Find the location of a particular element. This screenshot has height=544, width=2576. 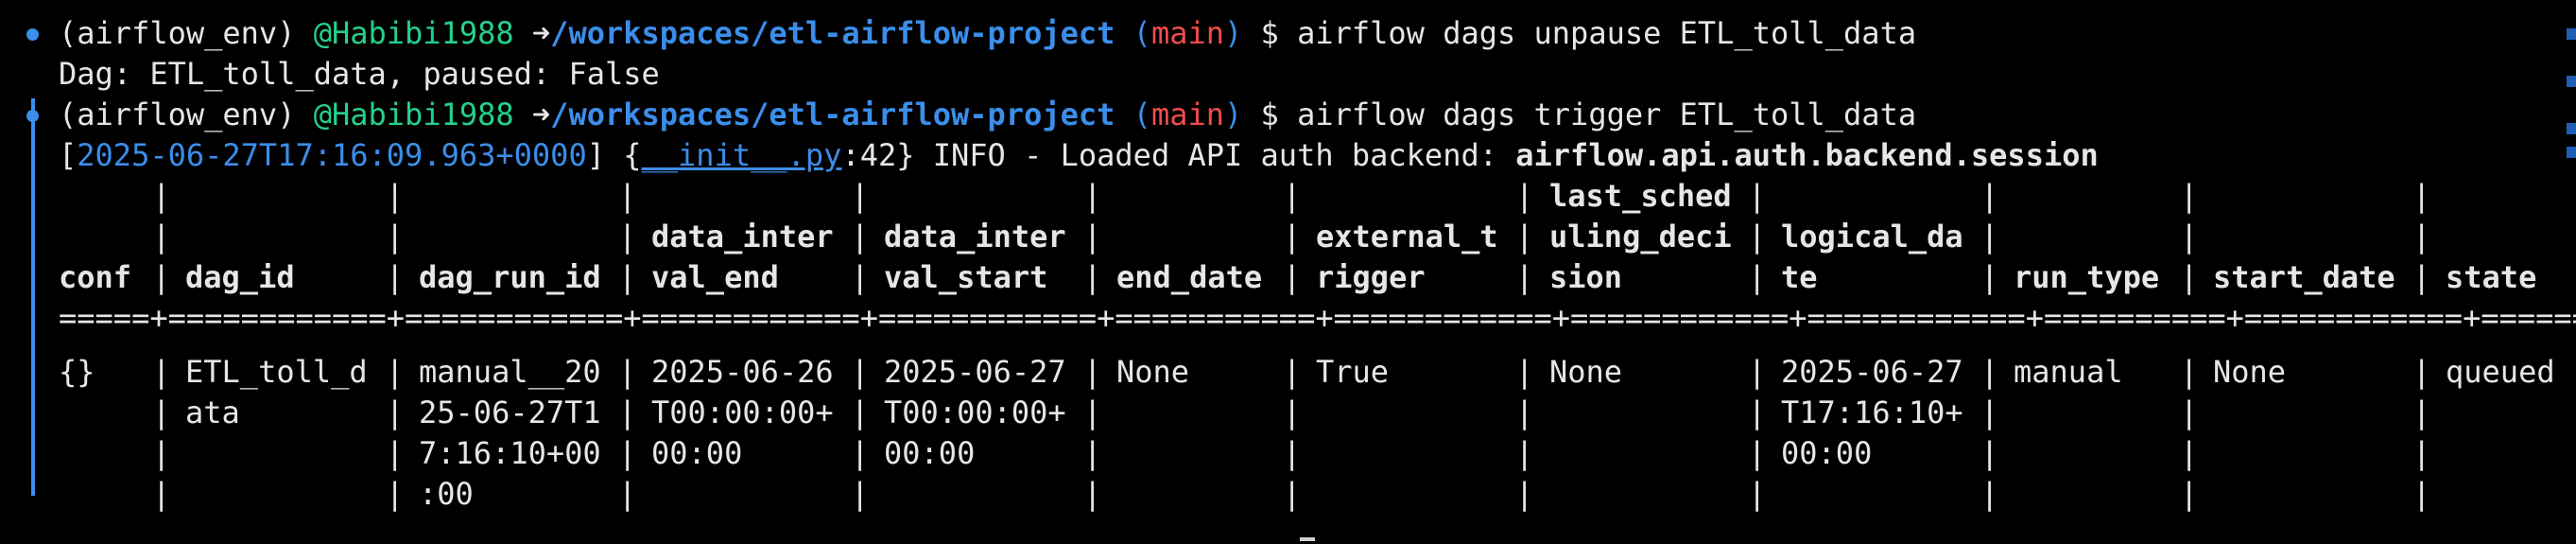

branch-close: ) is located at coordinates (1233, 114).